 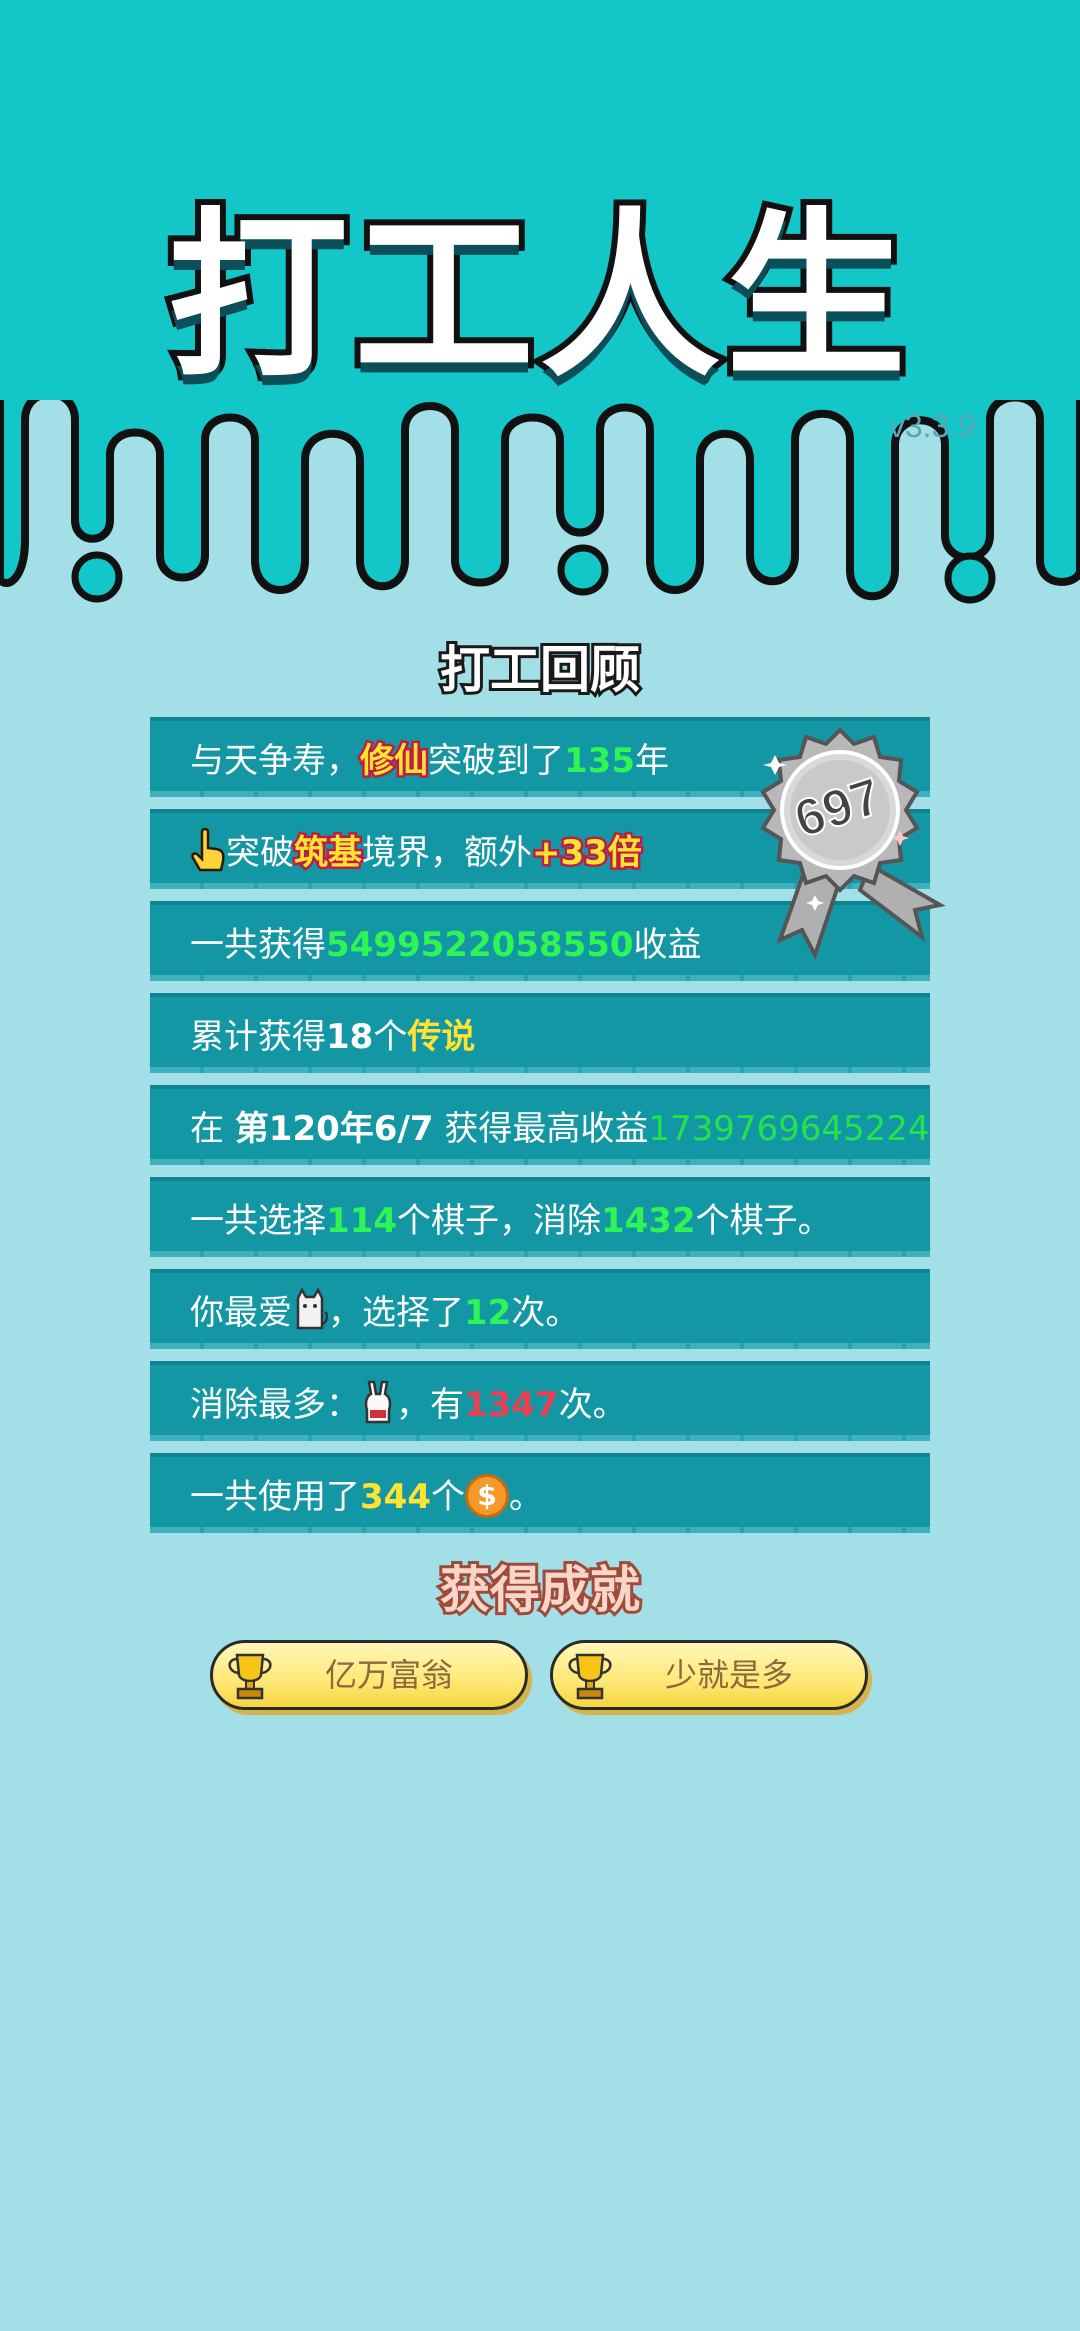 I want to click on row-tag: 传说, so click(x=441, y=1037).